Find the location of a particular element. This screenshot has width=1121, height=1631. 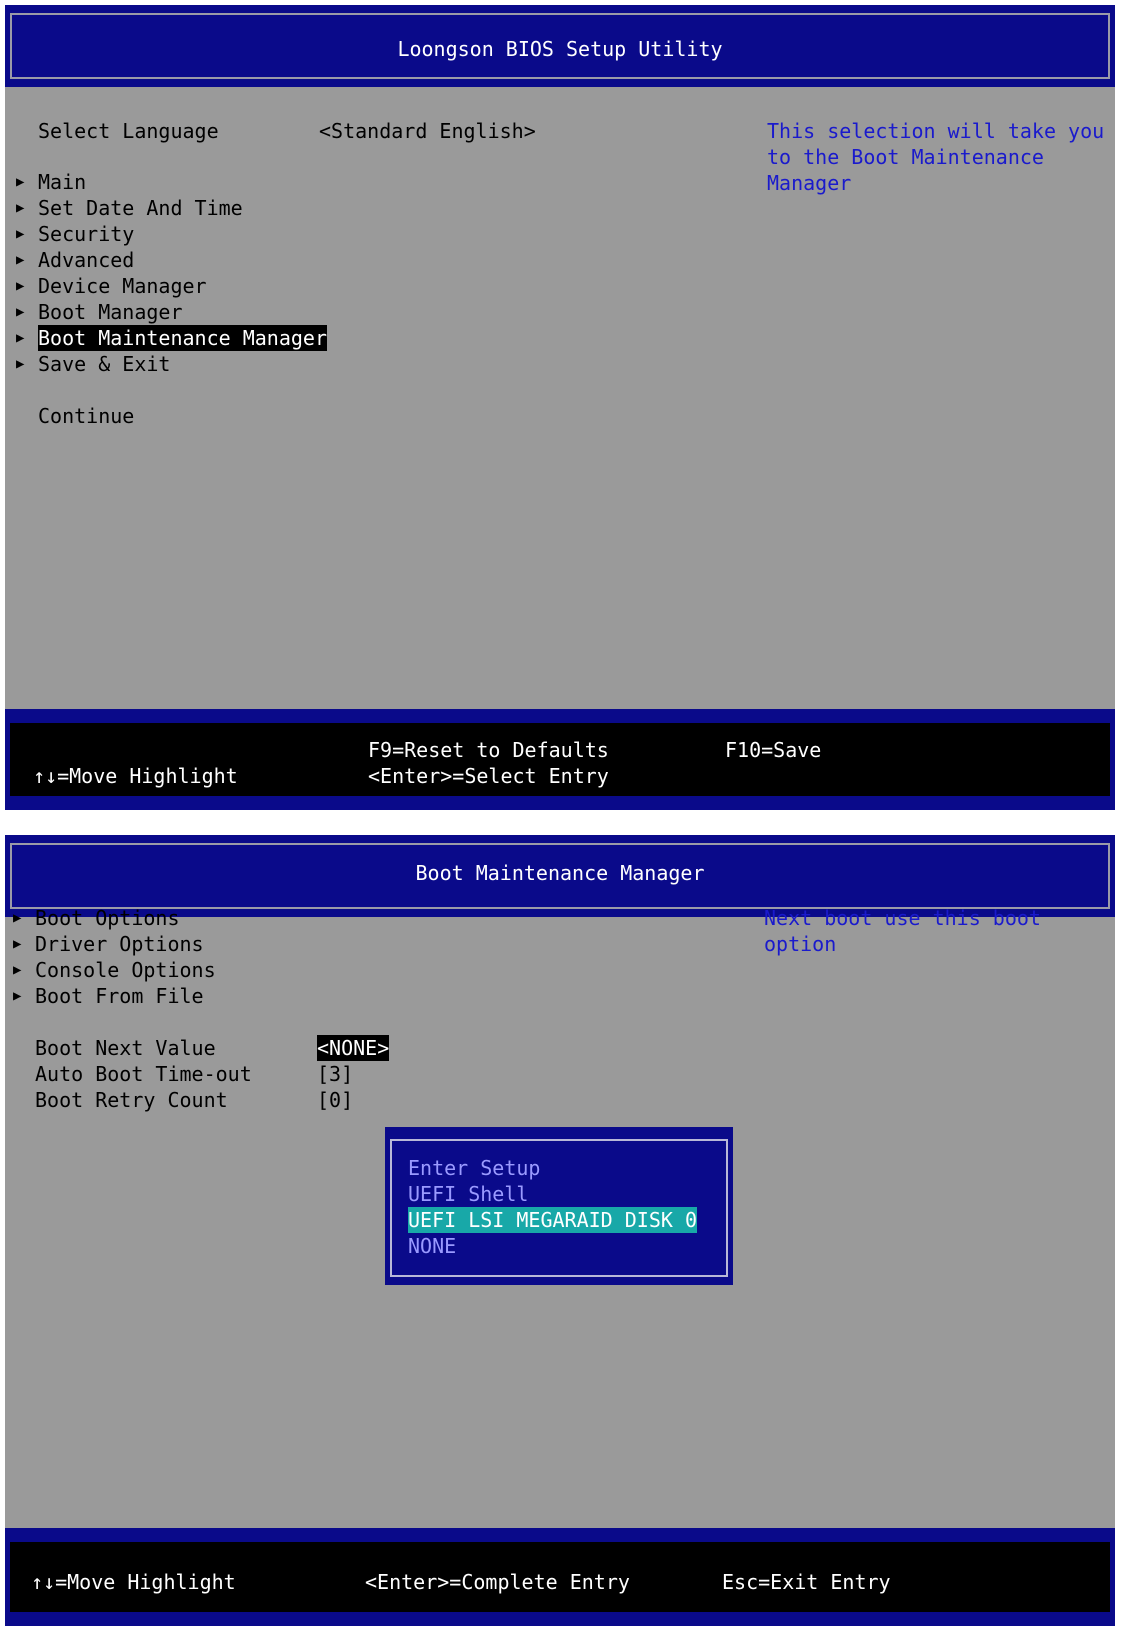

menu-item-set-date-and-time: Set Date And Time is located at coordinates (140, 208).